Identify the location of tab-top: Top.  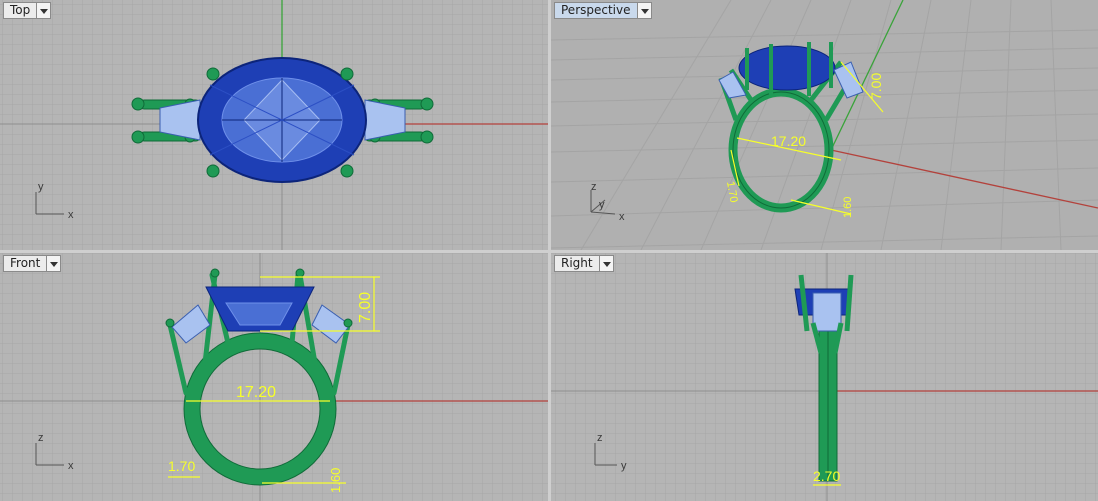
(27, 10).